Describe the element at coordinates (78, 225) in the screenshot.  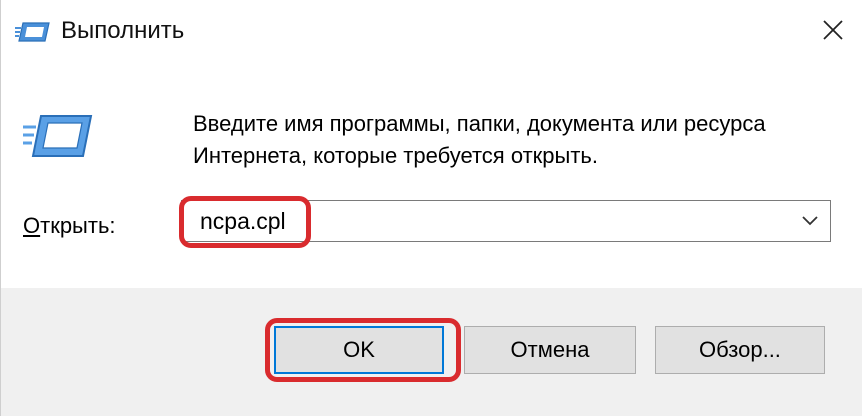
I see `open-label-rest: ткрыть:` at that location.